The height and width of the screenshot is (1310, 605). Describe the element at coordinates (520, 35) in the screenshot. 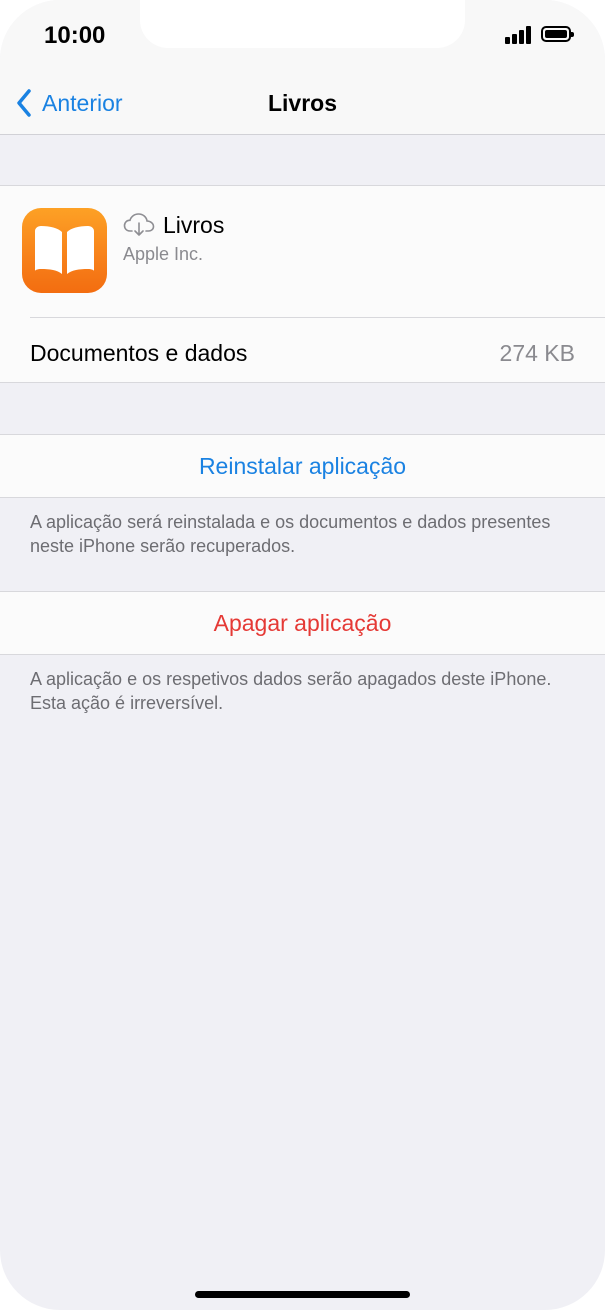

I see `signal-icon` at that location.